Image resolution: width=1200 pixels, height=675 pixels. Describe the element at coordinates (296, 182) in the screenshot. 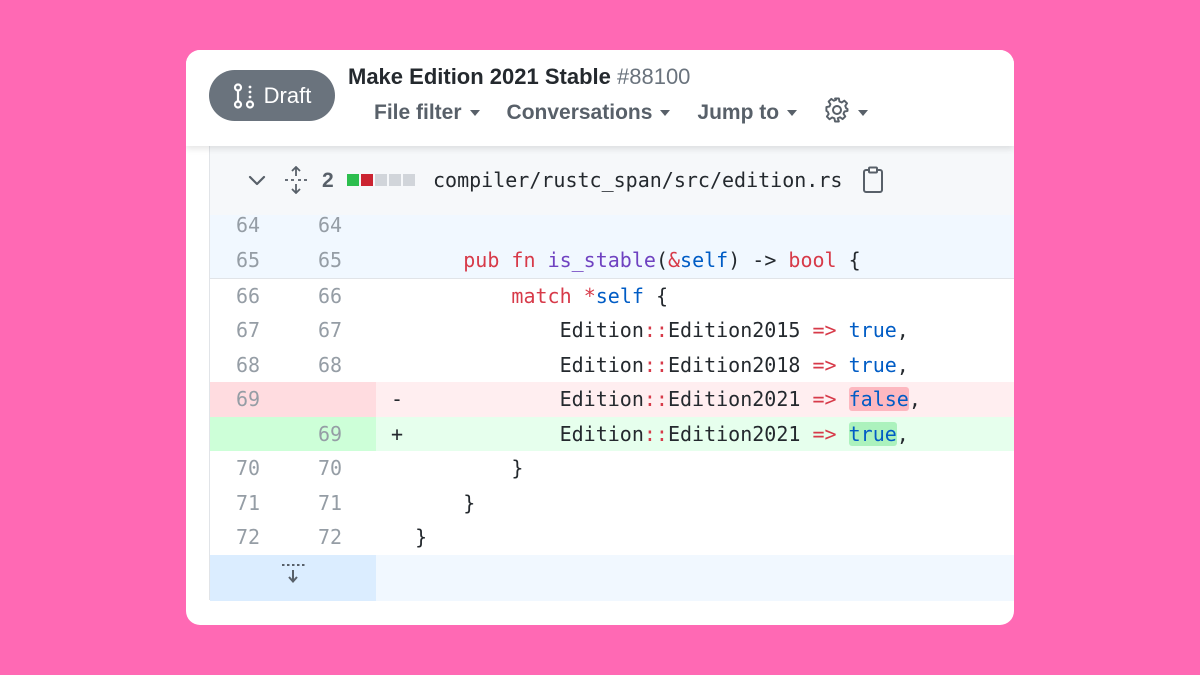

I see `unfold-icon` at that location.